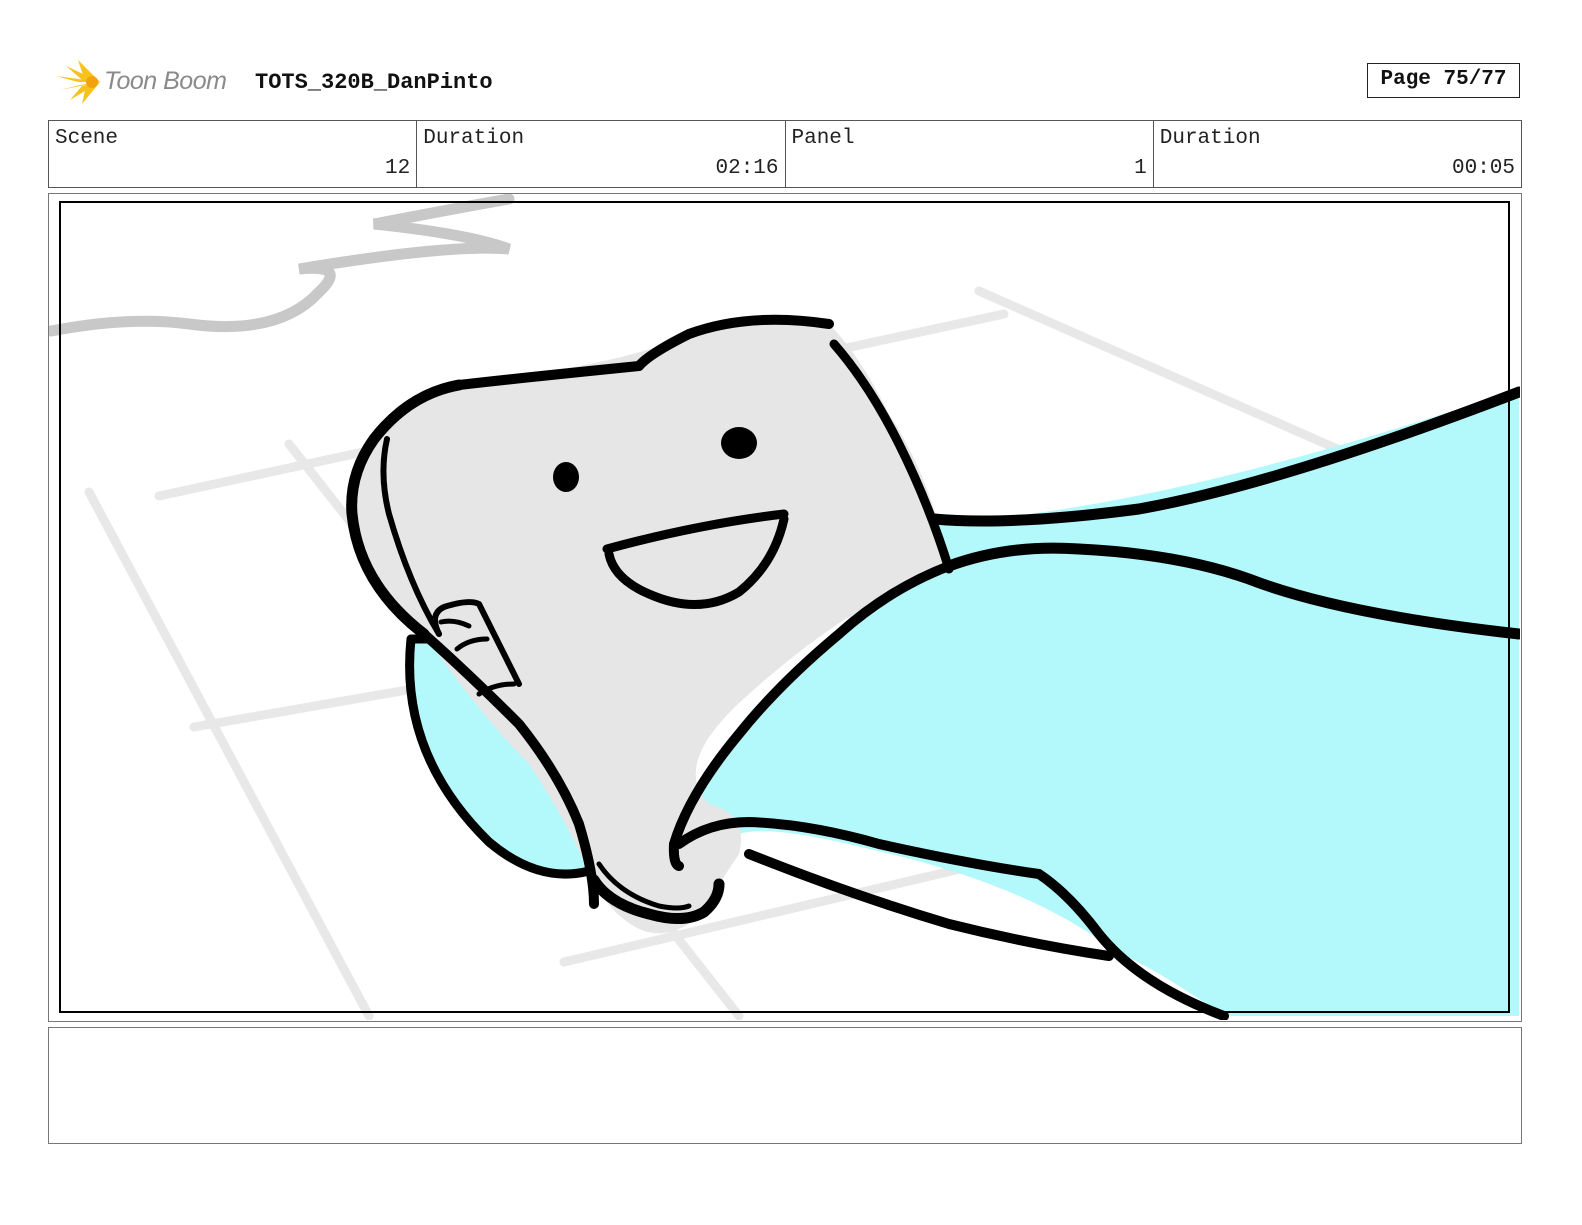 This screenshot has height=1225, width=1582. I want to click on starburst-icon, so click(78, 82).